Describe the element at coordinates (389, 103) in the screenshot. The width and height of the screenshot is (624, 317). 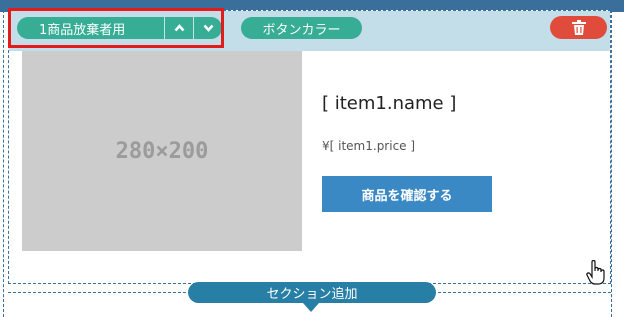
I see `item-name: [ item1.name ]` at that location.